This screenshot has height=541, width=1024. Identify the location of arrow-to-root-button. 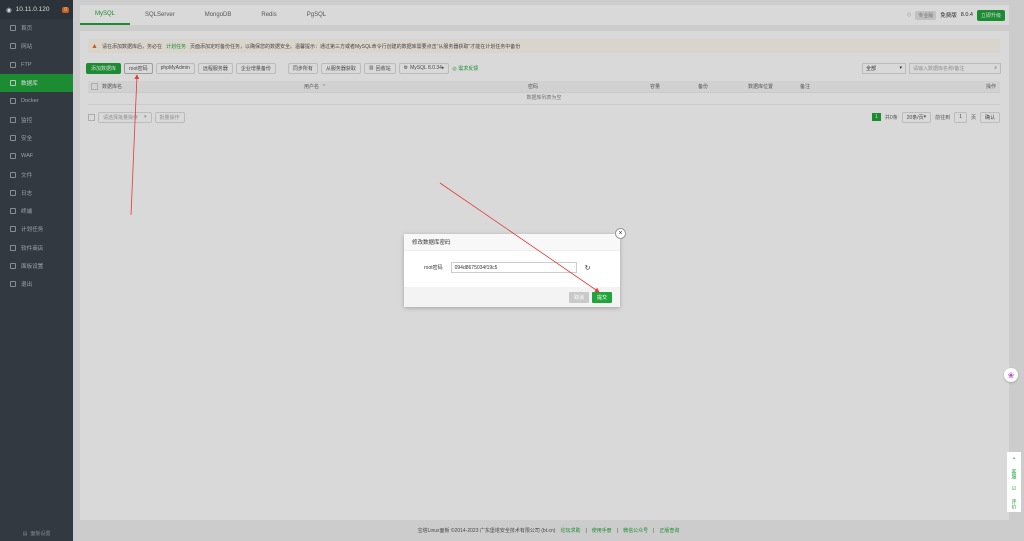
(135, 145).